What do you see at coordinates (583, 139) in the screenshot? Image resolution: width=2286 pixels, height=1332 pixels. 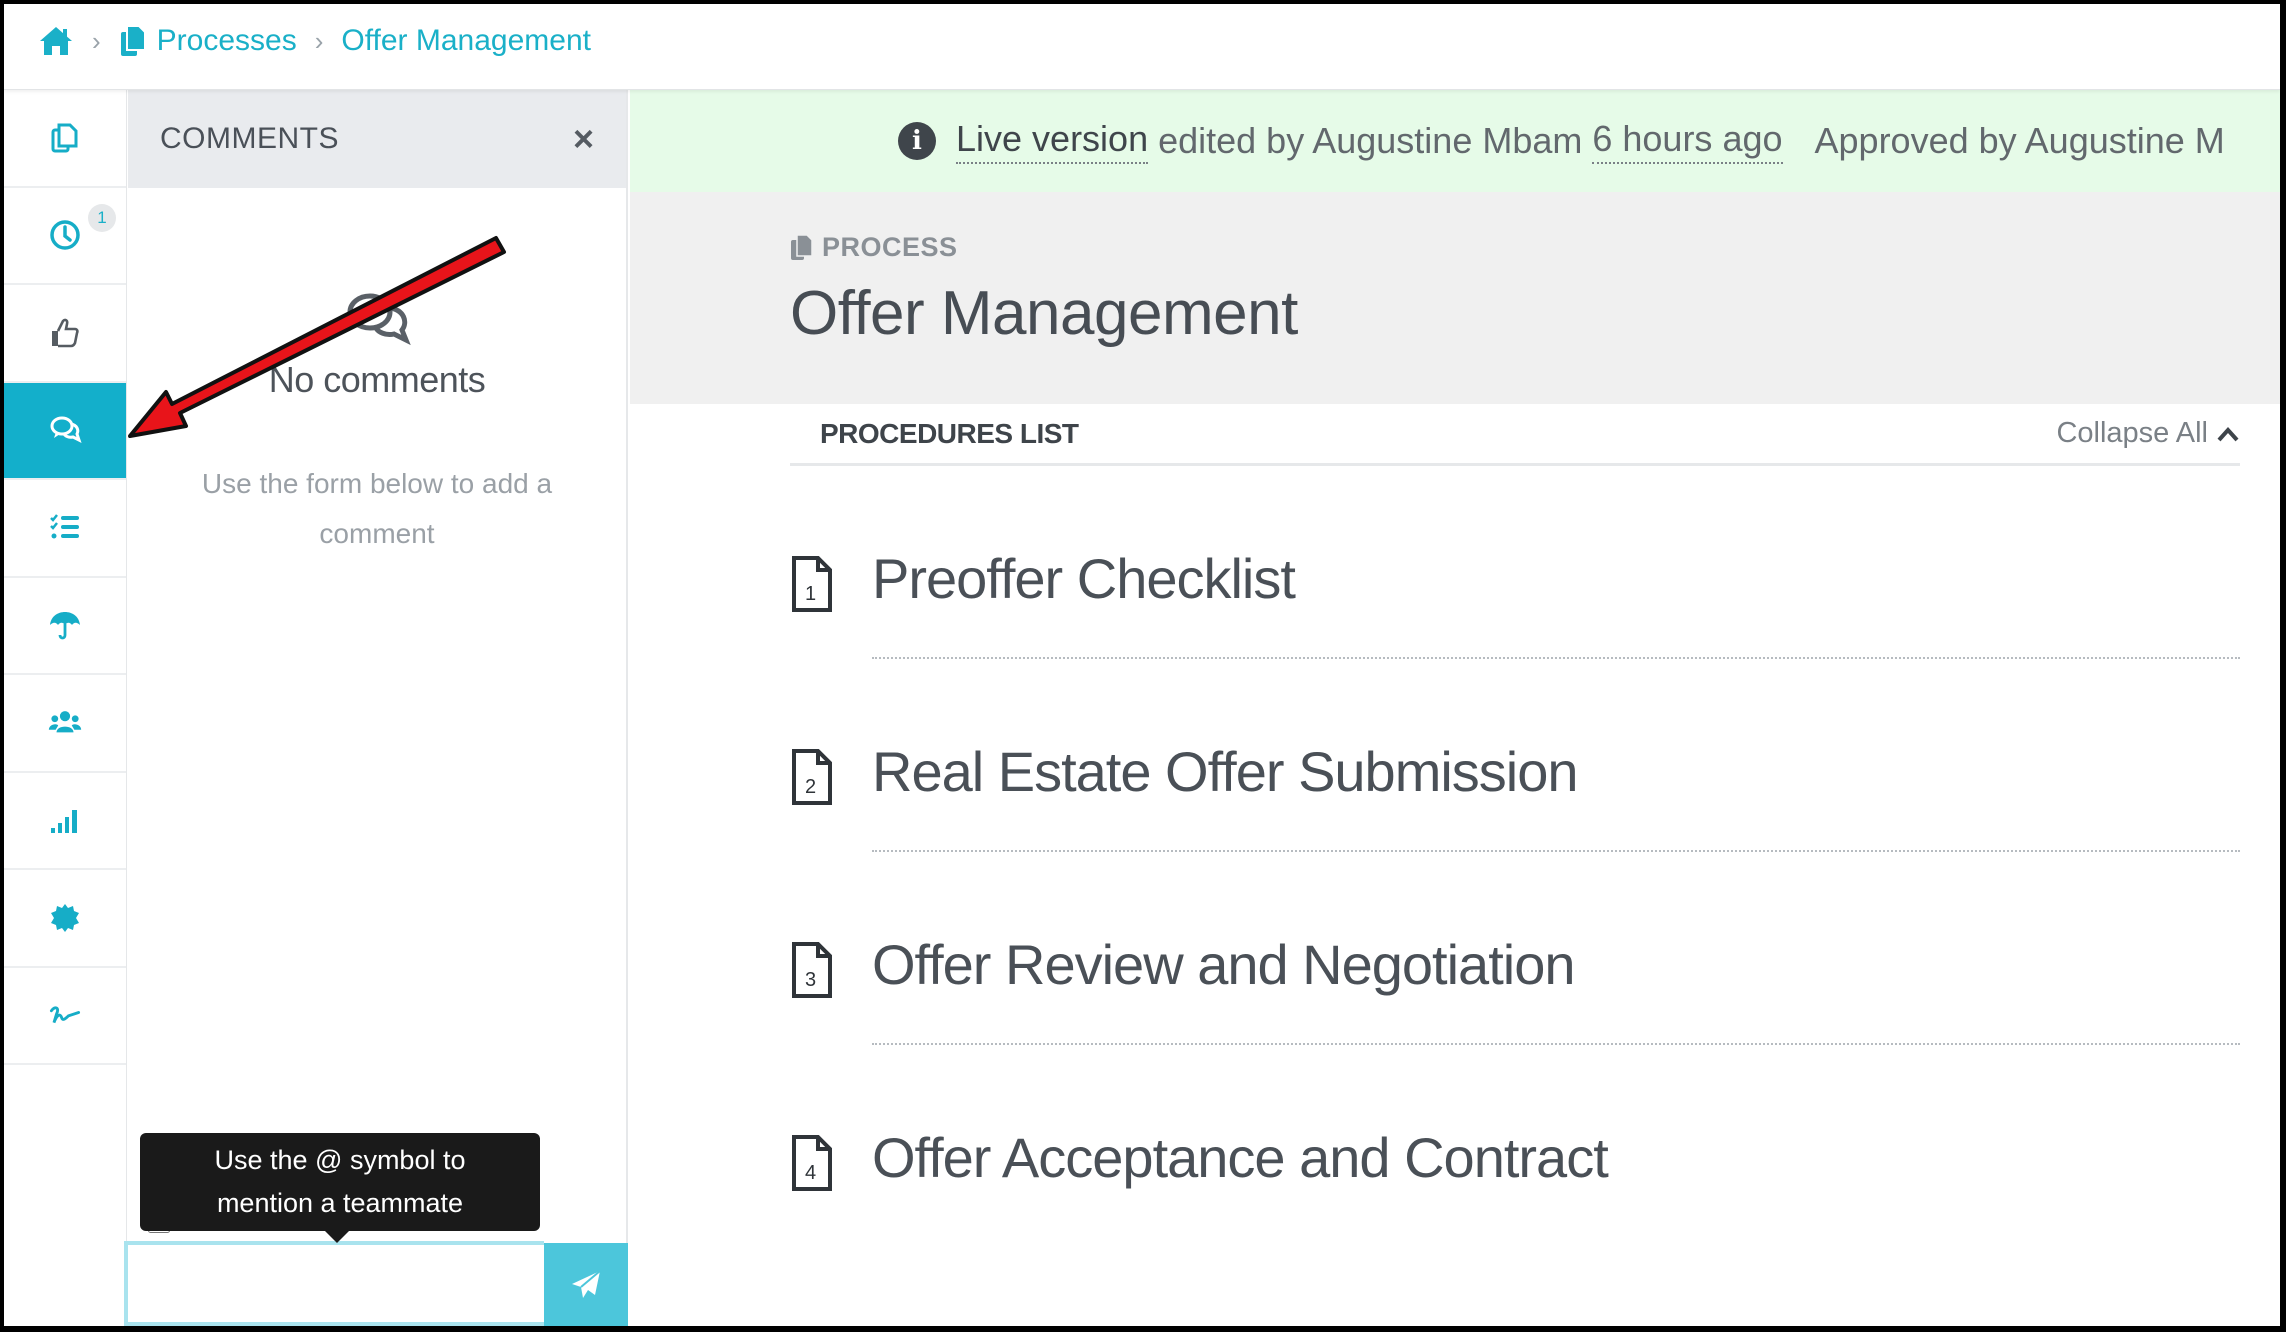 I see `close-comments-button: ×` at bounding box center [583, 139].